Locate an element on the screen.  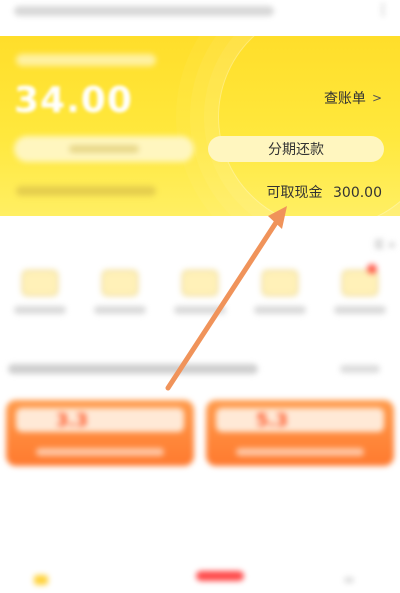
notification-dot is located at coordinates (372, 269).